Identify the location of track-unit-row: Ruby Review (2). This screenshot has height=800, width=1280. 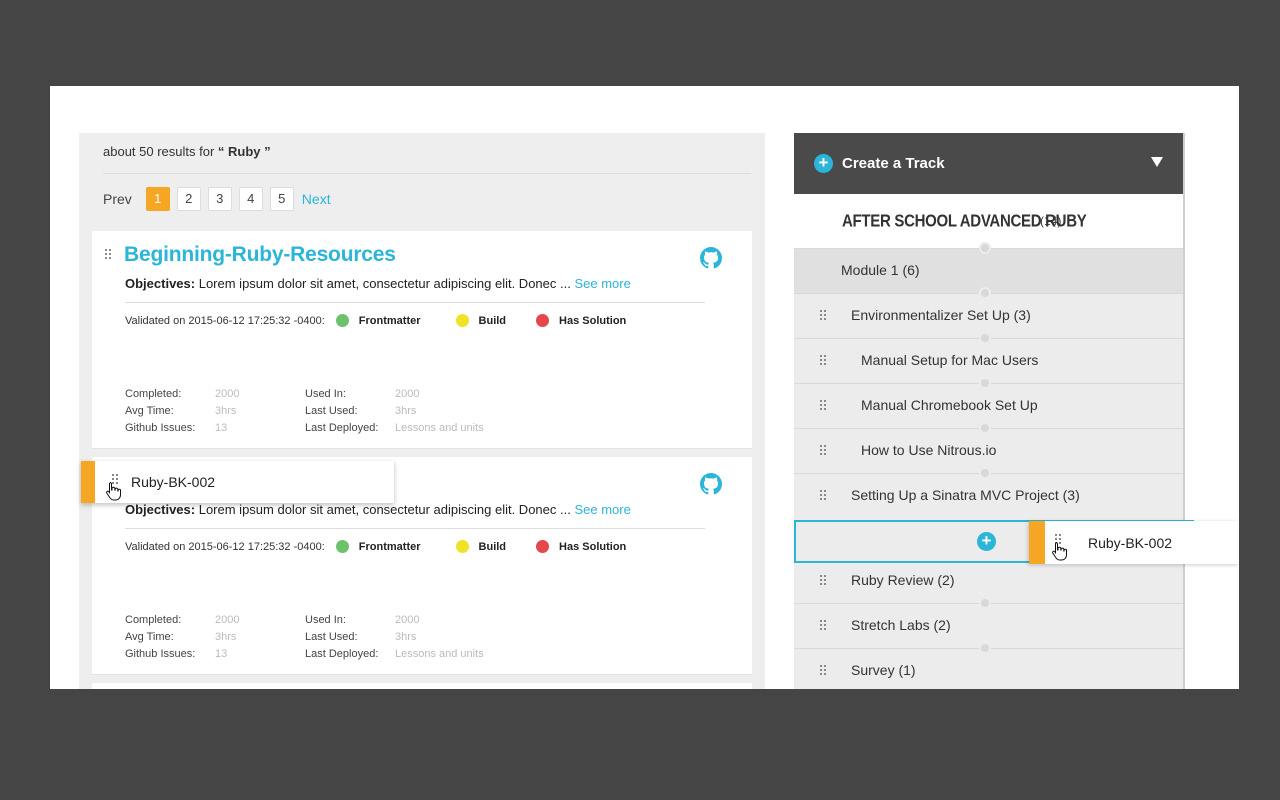
(988, 580).